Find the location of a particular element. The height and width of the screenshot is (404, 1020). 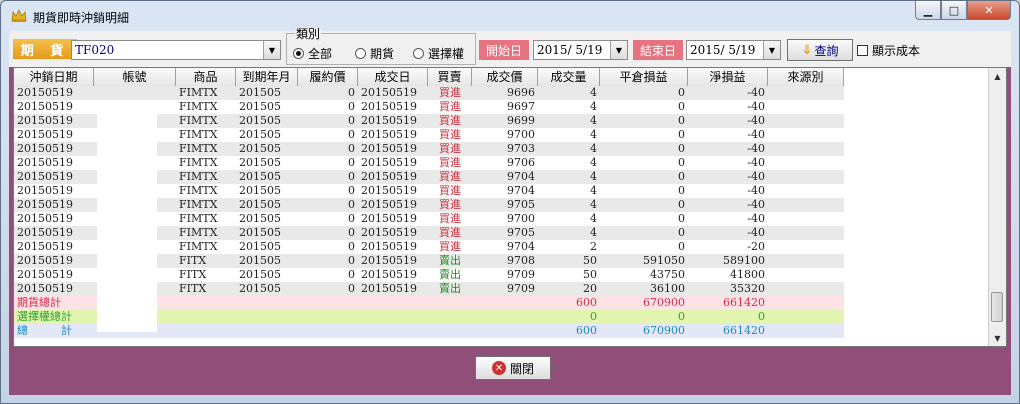

title-bar: 期貨即時沖銷明細 ▁ □ ✕ is located at coordinates (510, 16).